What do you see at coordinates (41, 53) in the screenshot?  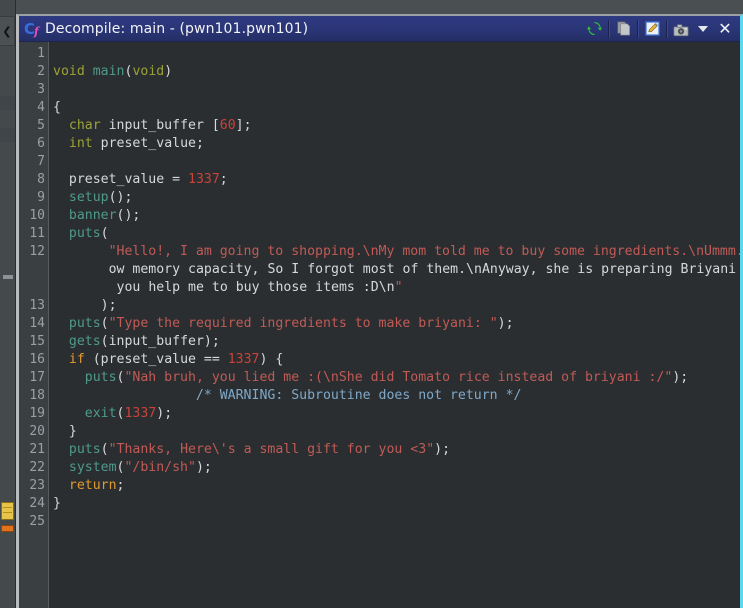 I see `line-number: 1` at bounding box center [41, 53].